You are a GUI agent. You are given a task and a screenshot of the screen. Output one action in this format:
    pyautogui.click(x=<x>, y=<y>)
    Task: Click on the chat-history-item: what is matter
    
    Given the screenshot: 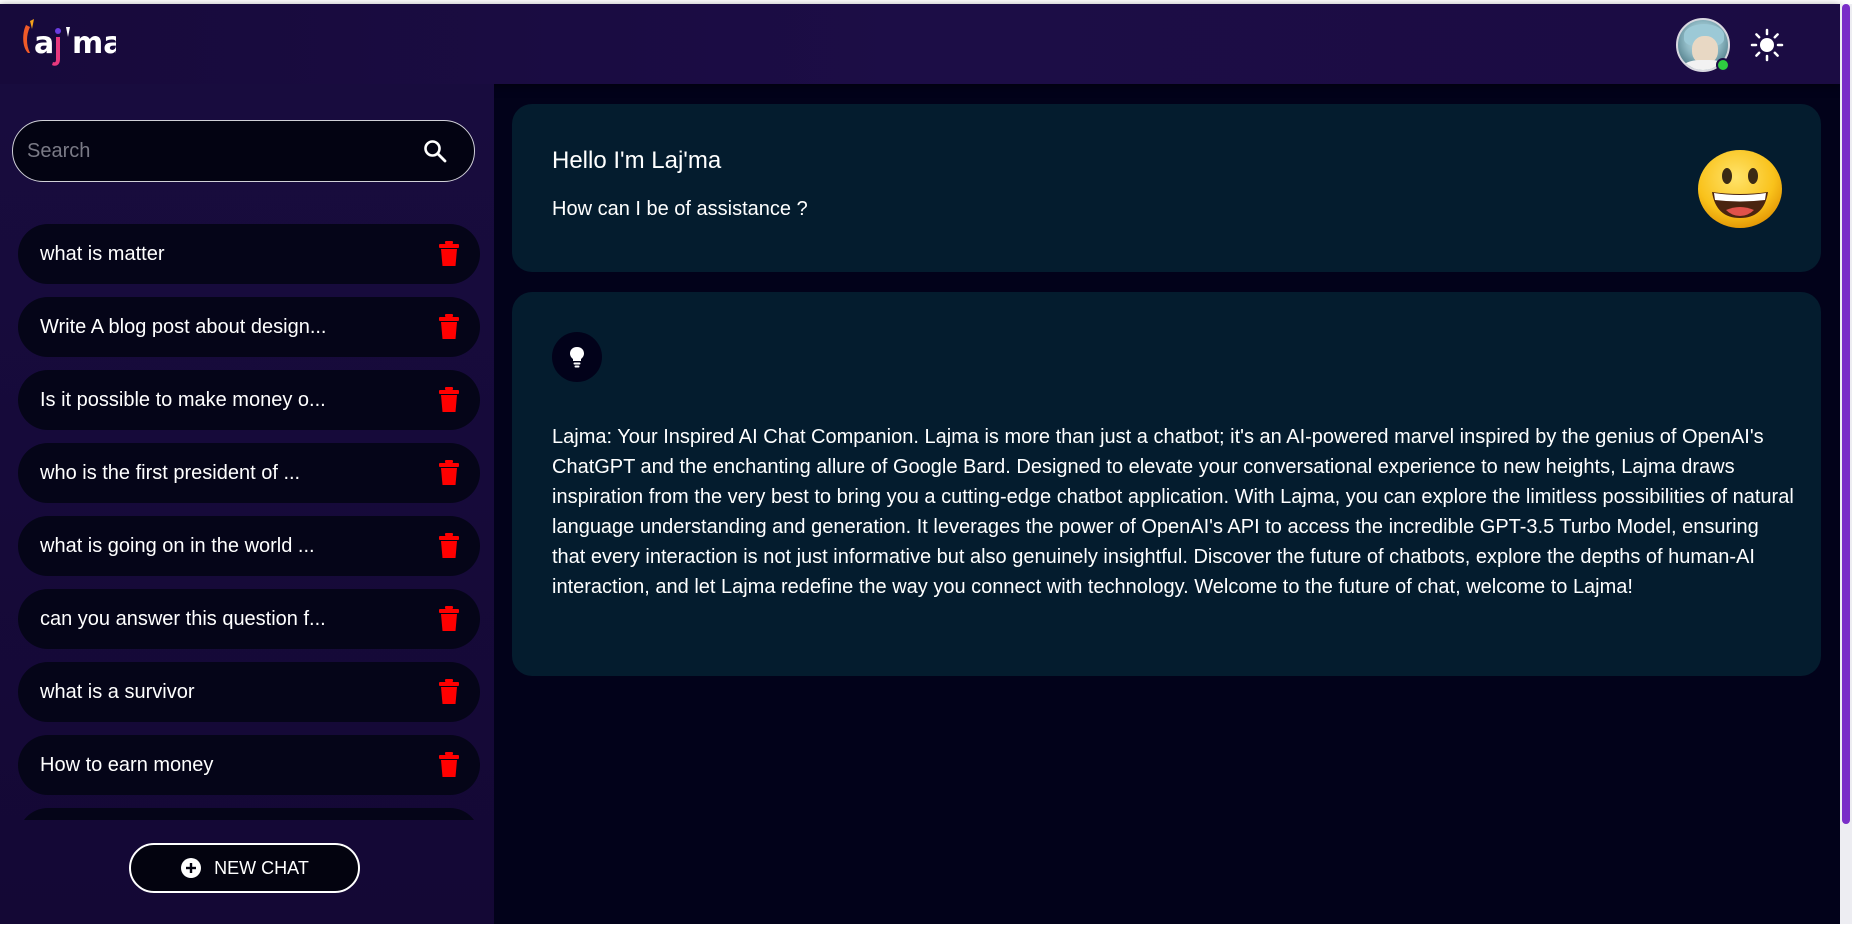 What is the action you would take?
    pyautogui.click(x=249, y=254)
    